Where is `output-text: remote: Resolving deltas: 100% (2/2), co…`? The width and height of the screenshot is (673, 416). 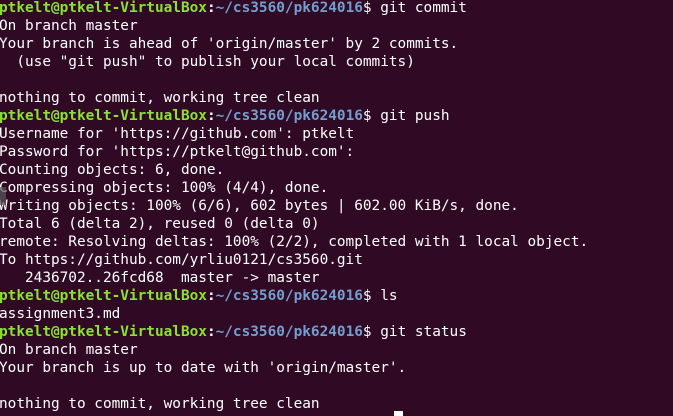
output-text: remote: Resolving deltas: 100% (2/2), co… is located at coordinates (294, 242).